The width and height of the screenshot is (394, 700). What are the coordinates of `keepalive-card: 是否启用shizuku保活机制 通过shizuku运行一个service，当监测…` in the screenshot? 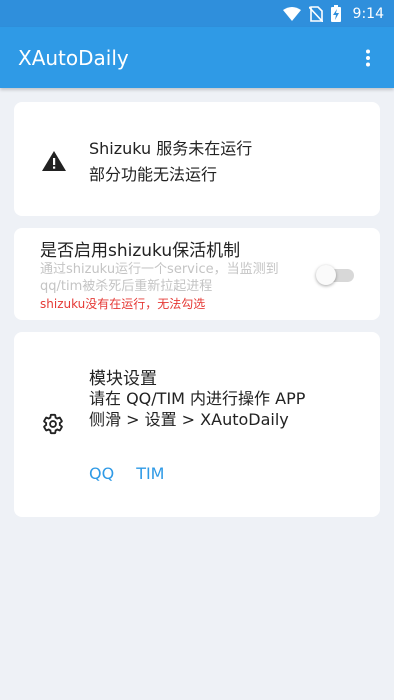 It's located at (197, 274).